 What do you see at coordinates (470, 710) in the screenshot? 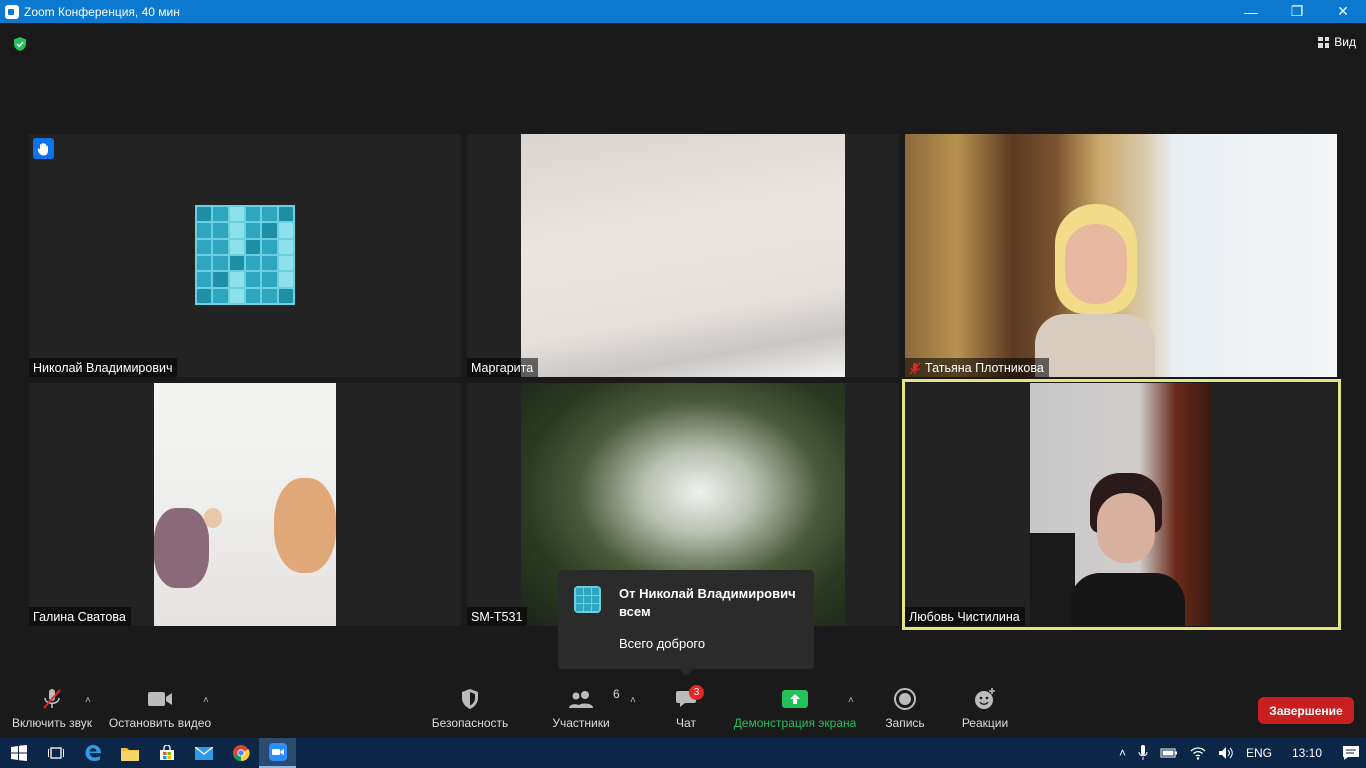
I see `security-button: Безопасность` at bounding box center [470, 710].